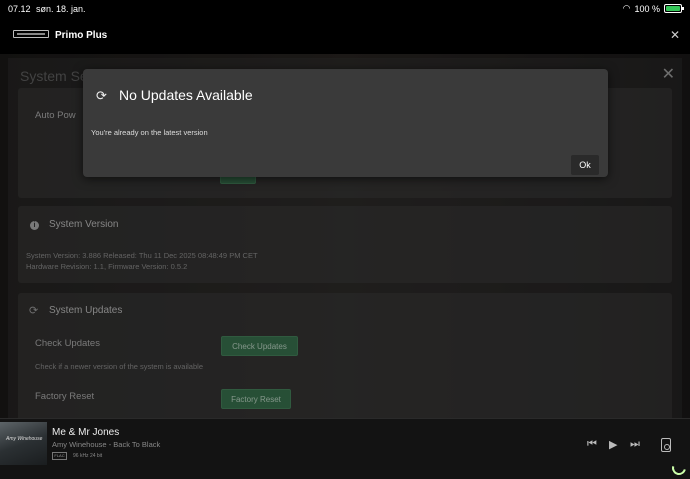 This screenshot has height=479, width=690. What do you see at coordinates (88, 456) in the screenshot?
I see `audio-spec: 96 kHz 24 bit` at bounding box center [88, 456].